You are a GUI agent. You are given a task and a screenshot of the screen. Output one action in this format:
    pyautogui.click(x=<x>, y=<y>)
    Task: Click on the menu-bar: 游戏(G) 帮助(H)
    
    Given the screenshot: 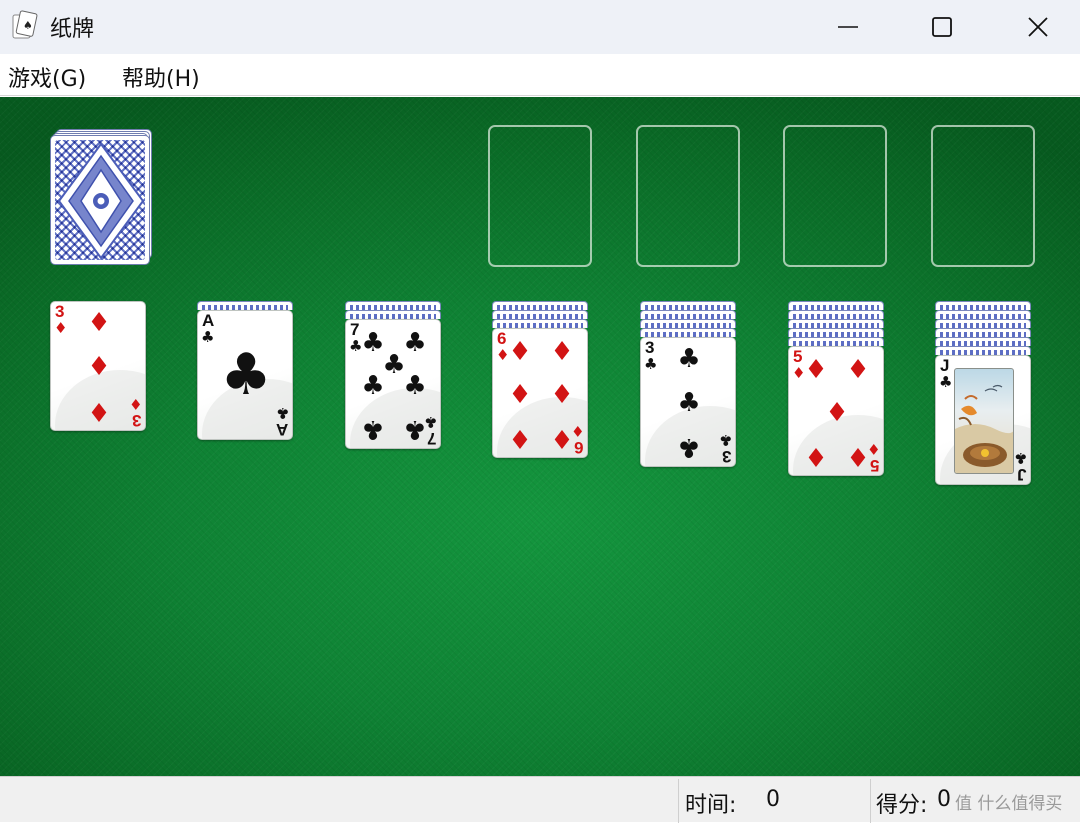 What is the action you would take?
    pyautogui.click(x=540, y=75)
    